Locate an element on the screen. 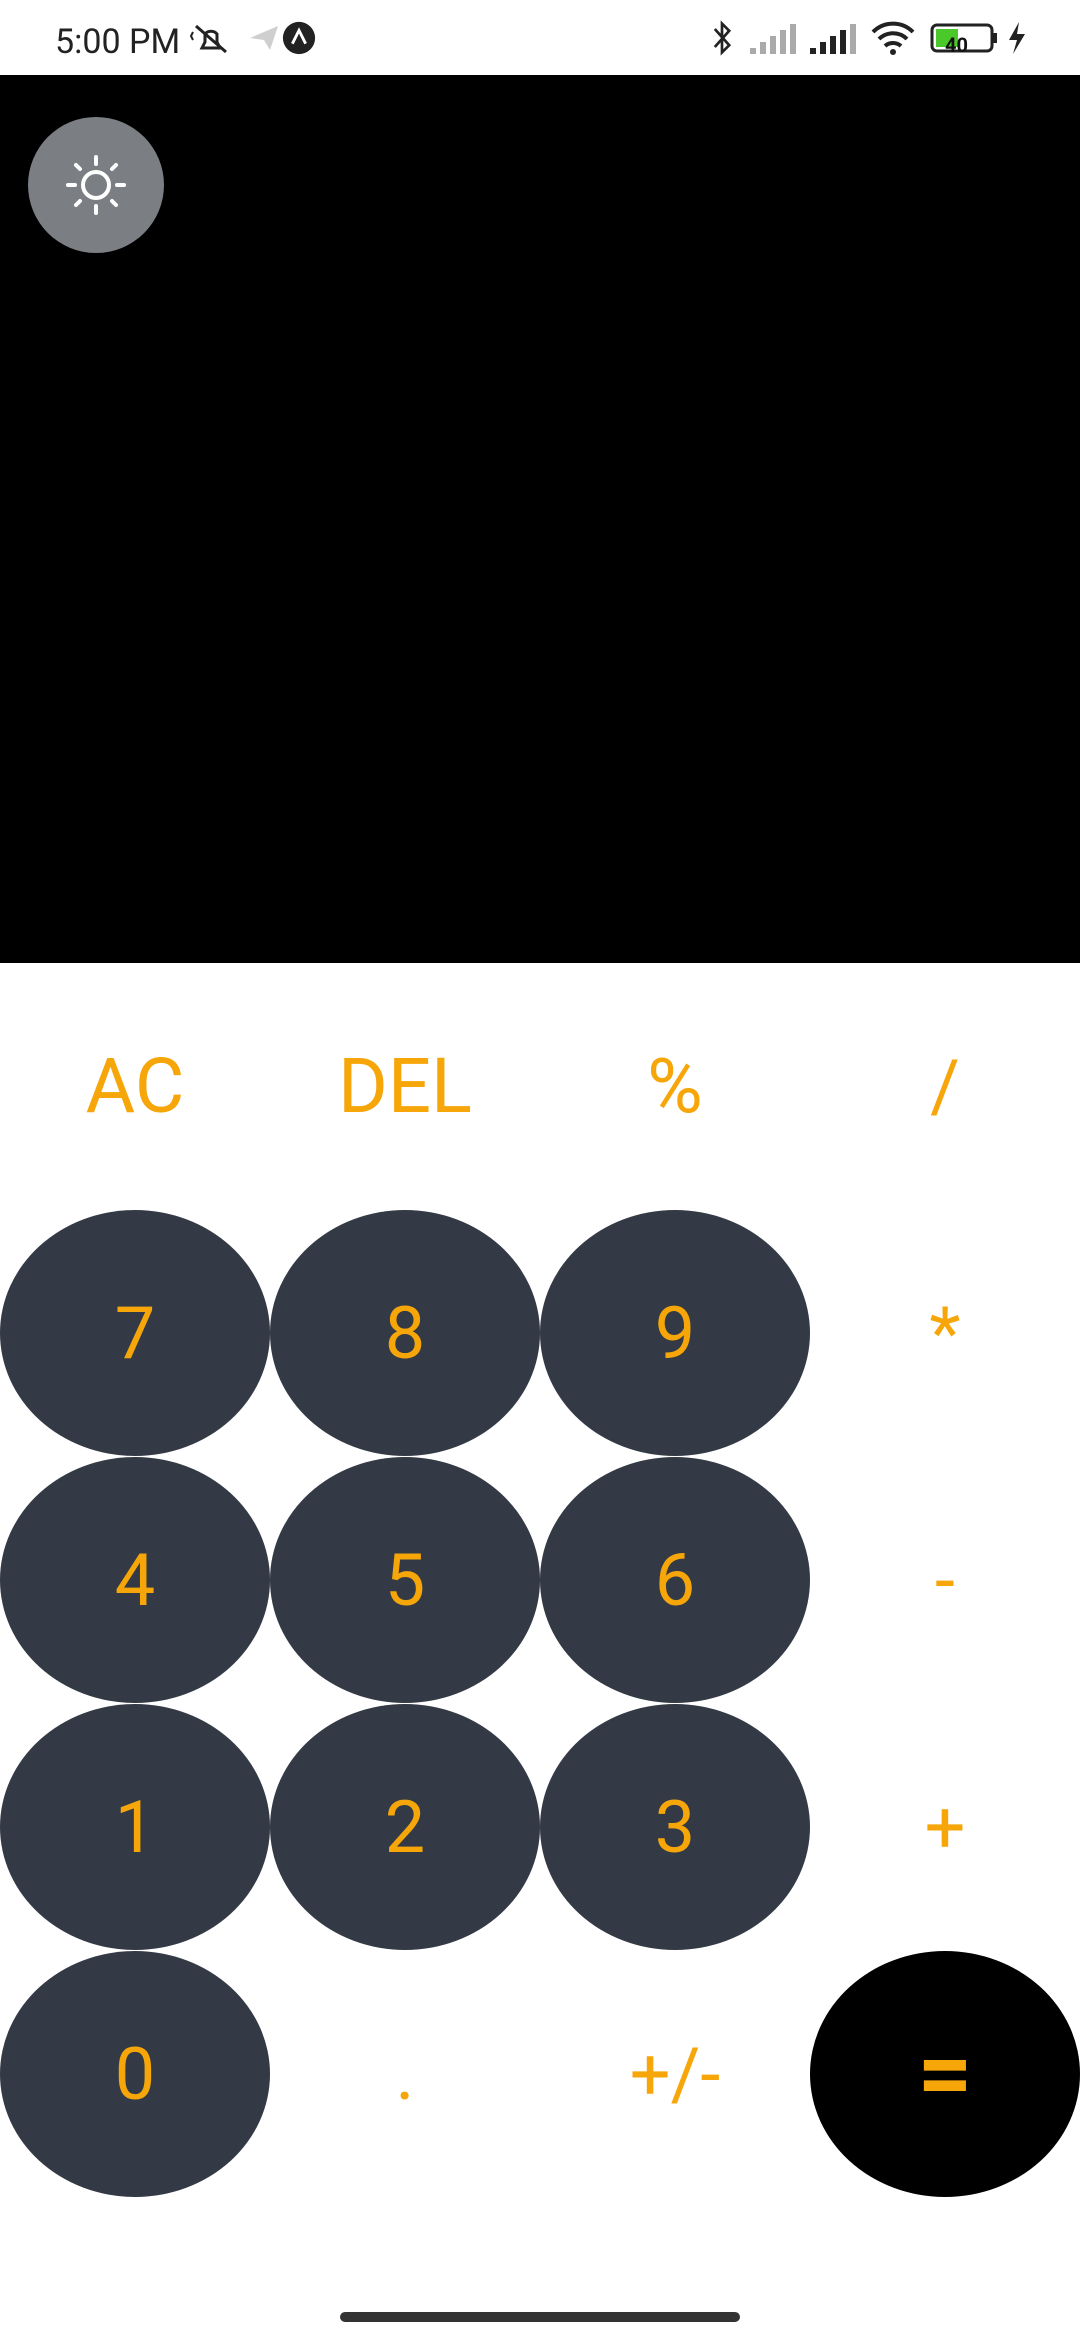 Image resolution: width=1080 pixels, height=2340 pixels. sun-icon is located at coordinates (96, 185).